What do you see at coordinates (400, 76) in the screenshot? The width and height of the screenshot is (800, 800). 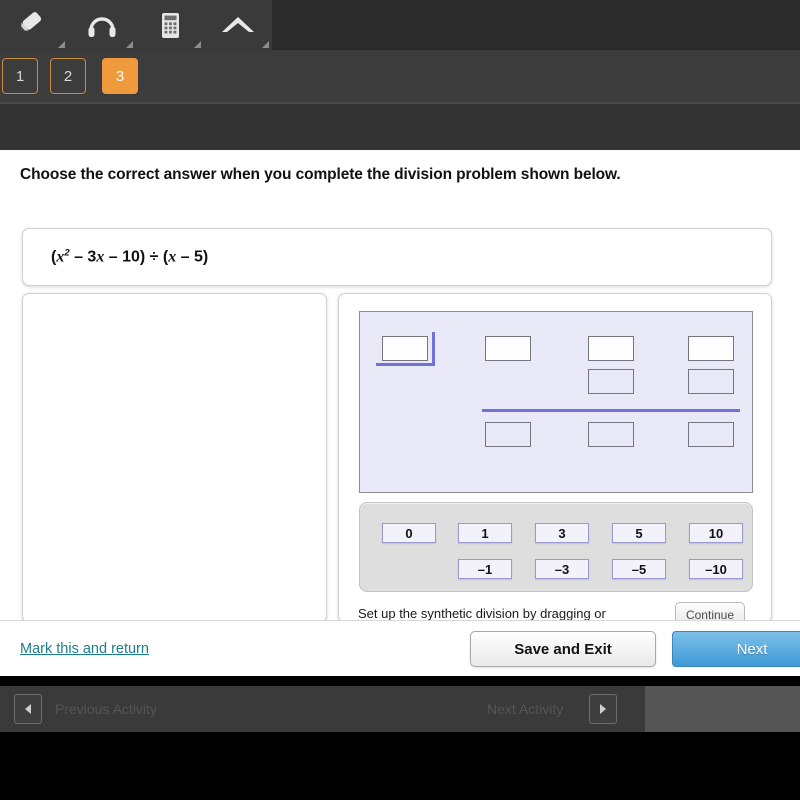 I see `question-tab-row: 1 2 3` at bounding box center [400, 76].